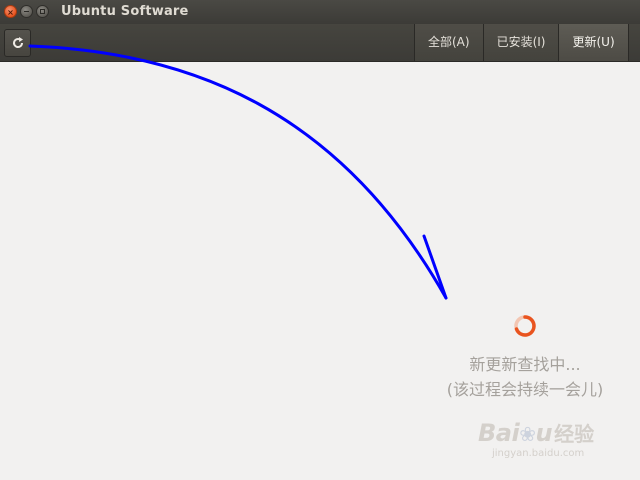 The height and width of the screenshot is (480, 640). What do you see at coordinates (593, 42) in the screenshot?
I see `tab-updates: 更新(U)` at bounding box center [593, 42].